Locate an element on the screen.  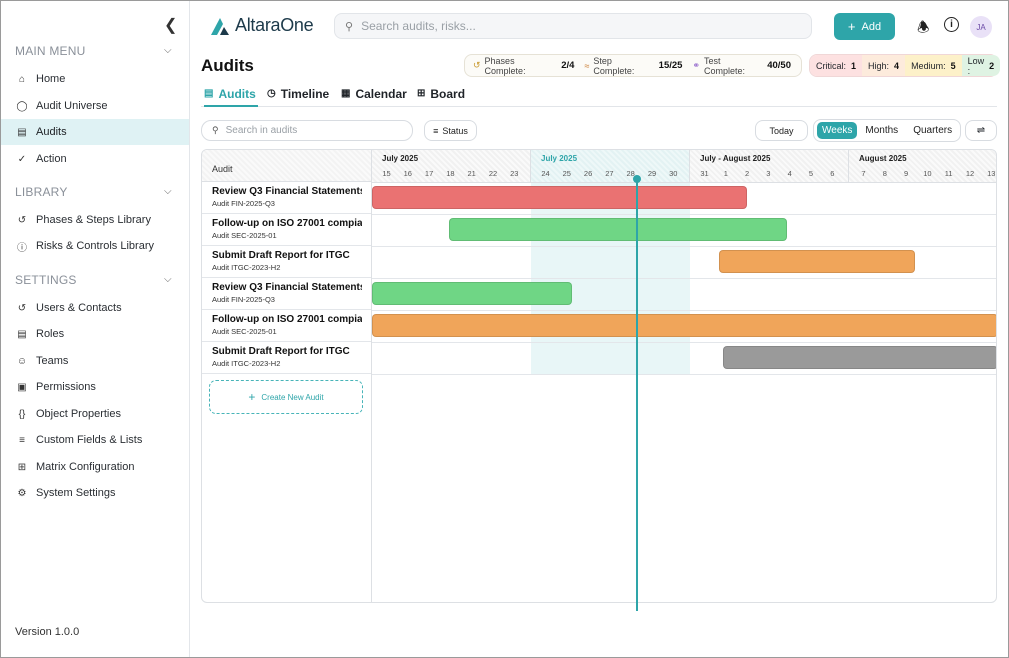
zoom-weeks-button: Weeks is located at coordinates (837, 130).